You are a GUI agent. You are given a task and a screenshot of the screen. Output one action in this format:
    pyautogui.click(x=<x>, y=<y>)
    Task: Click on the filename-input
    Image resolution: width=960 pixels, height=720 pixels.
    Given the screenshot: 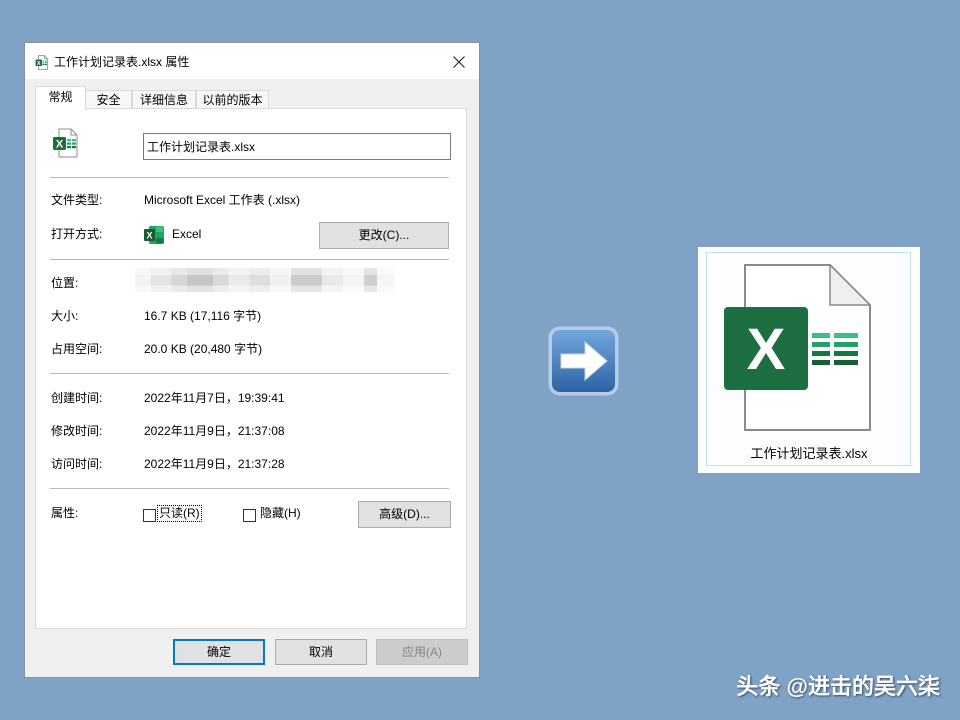 What is the action you would take?
    pyautogui.click(x=297, y=146)
    